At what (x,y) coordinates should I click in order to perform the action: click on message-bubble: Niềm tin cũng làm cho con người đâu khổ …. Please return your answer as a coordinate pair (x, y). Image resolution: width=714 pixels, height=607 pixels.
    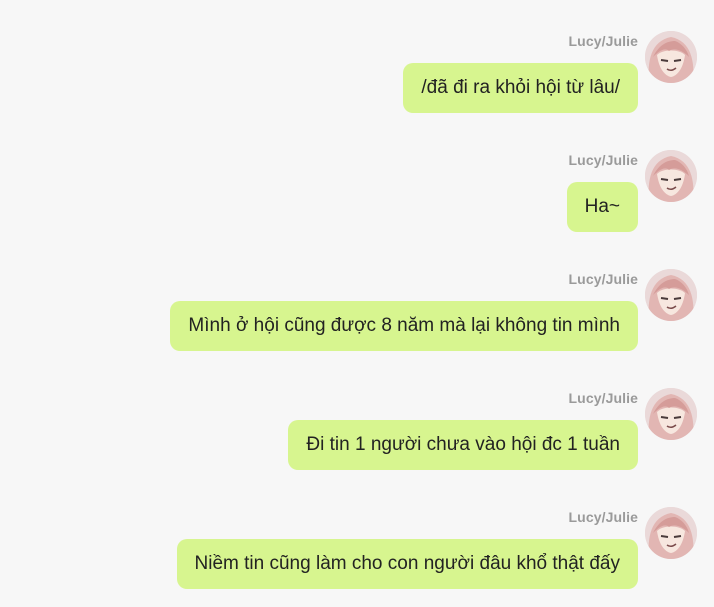
    Looking at the image, I should click on (407, 564).